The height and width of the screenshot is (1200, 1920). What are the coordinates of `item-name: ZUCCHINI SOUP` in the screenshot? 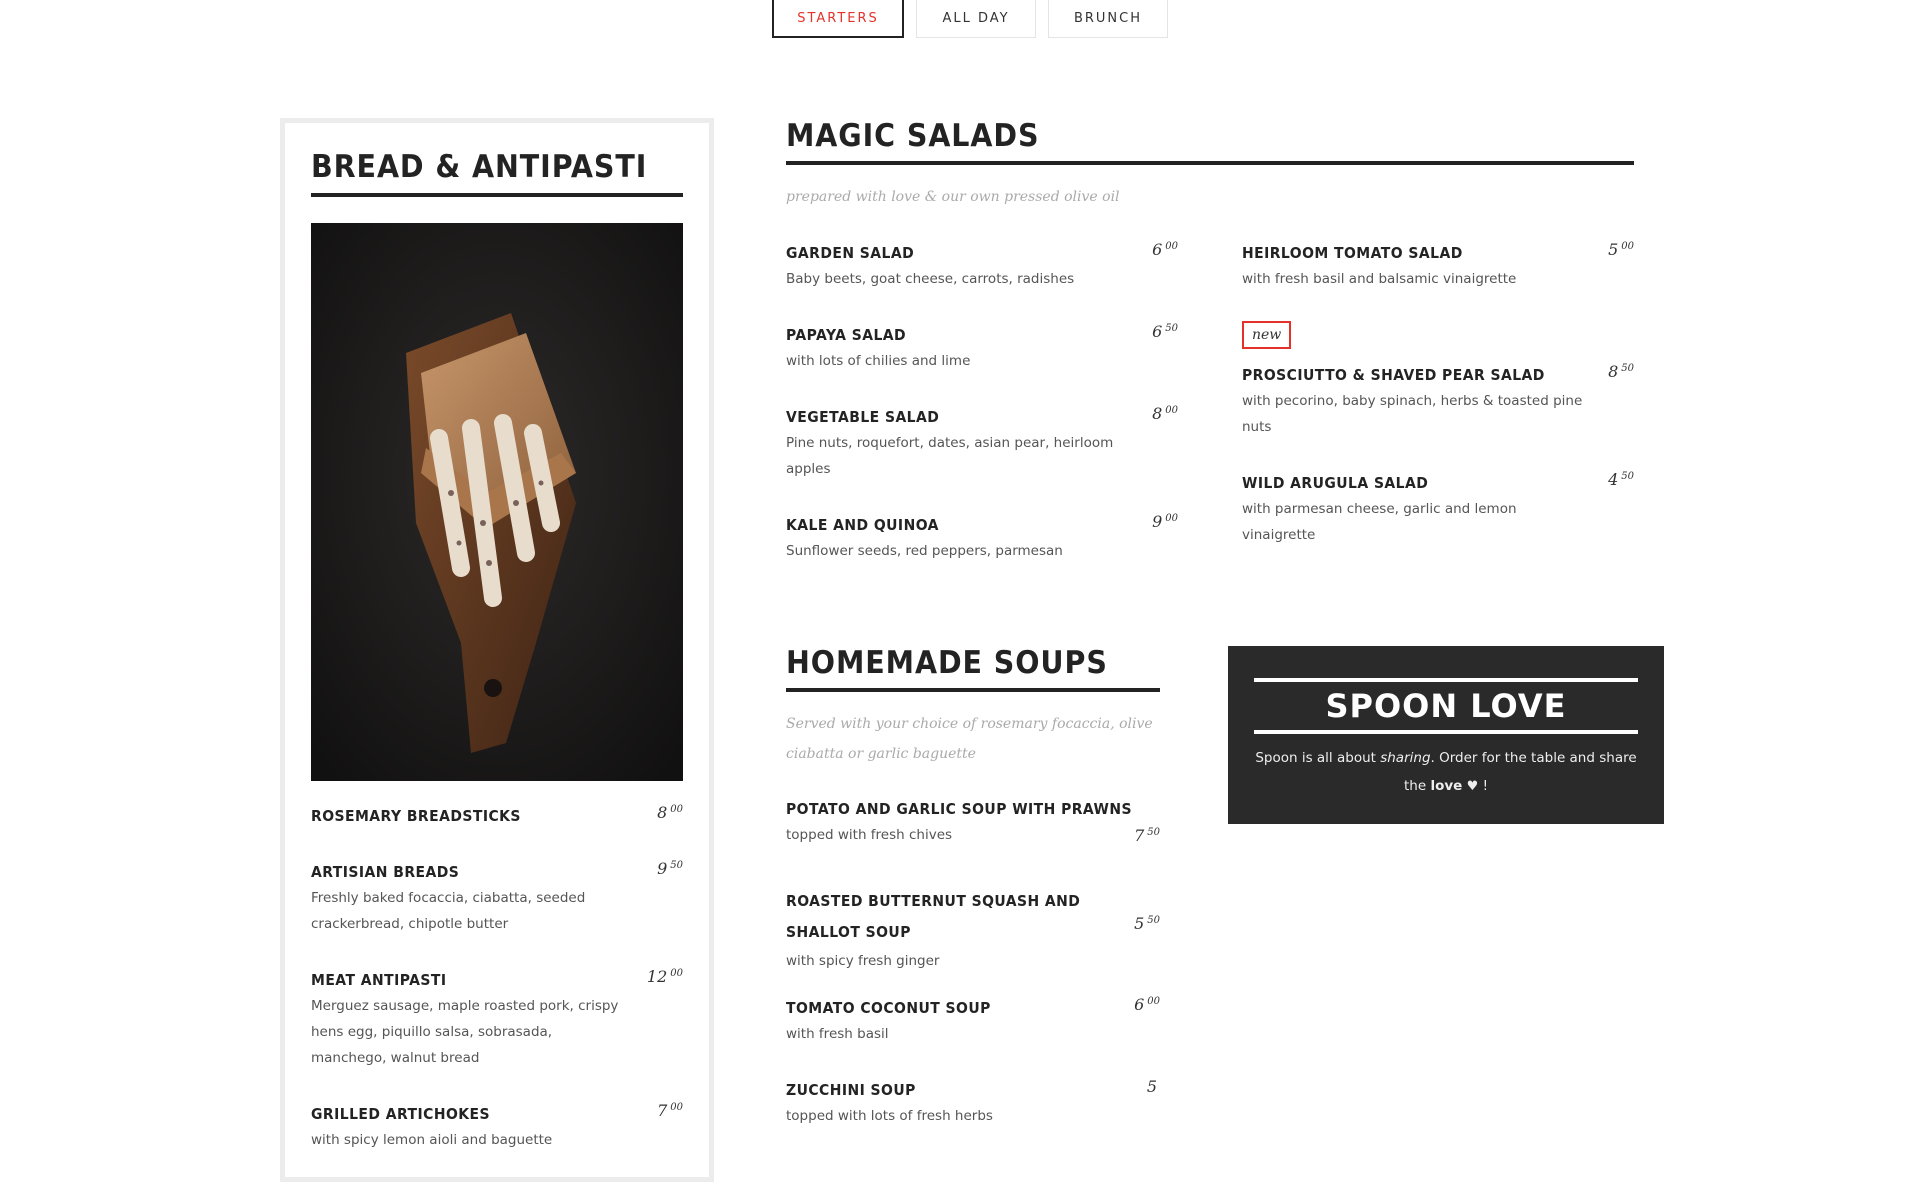 It's located at (851, 1090).